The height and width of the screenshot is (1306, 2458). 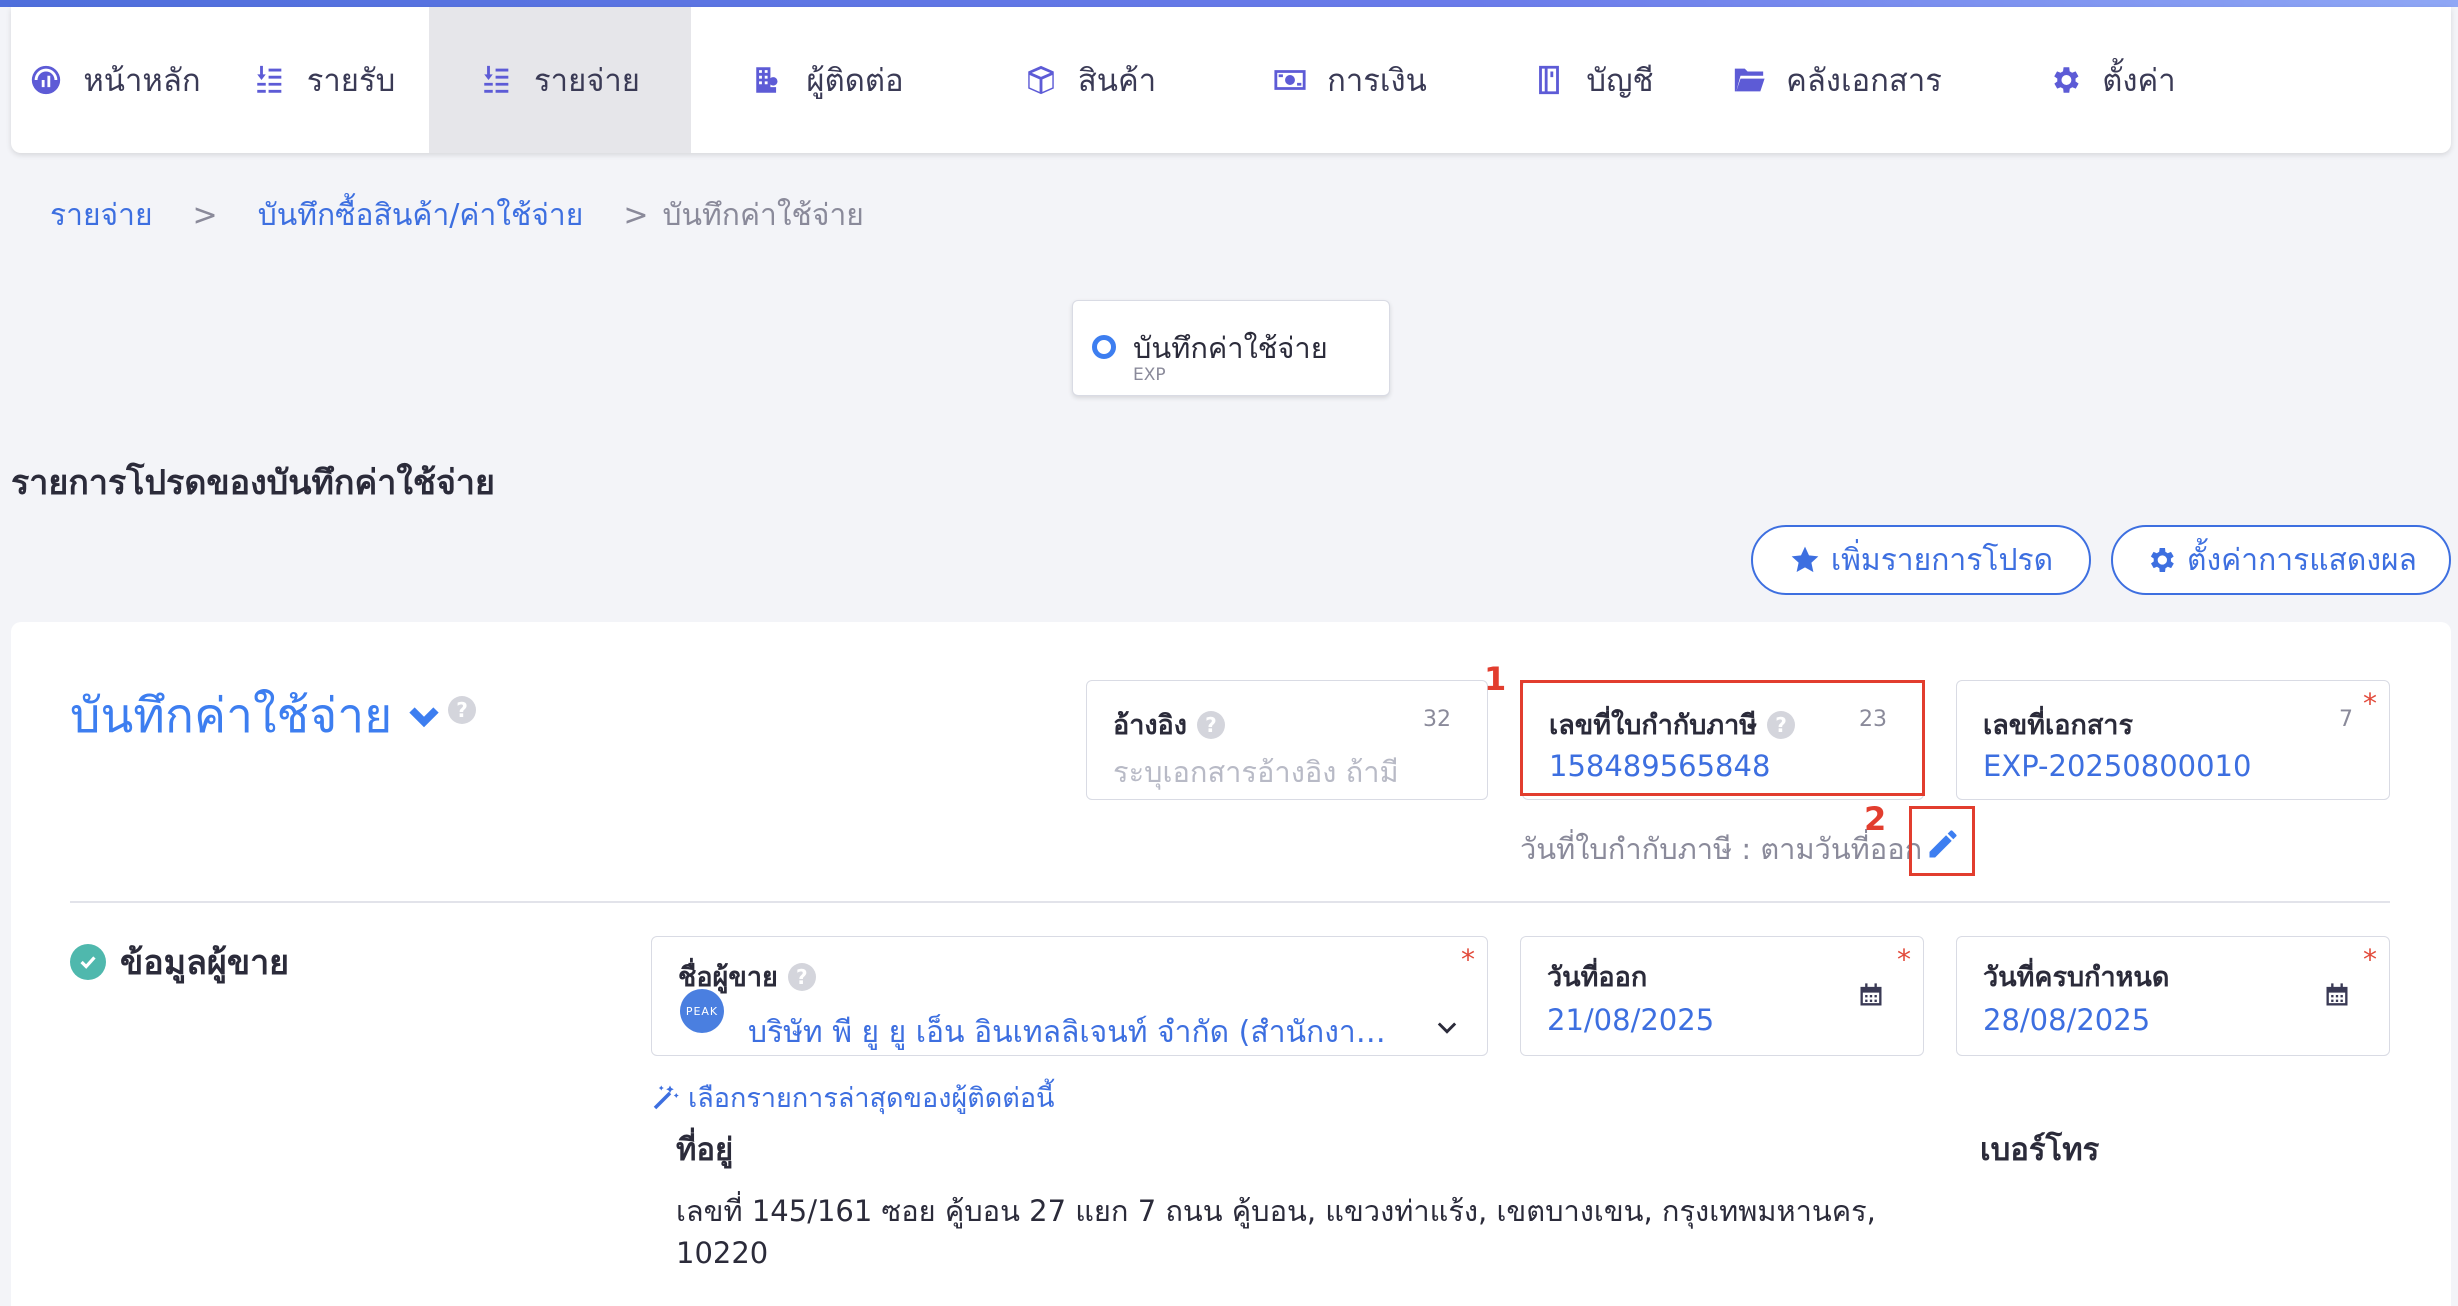 What do you see at coordinates (2067, 1020) in the screenshot?
I see `due-date-value: 28/08/2025` at bounding box center [2067, 1020].